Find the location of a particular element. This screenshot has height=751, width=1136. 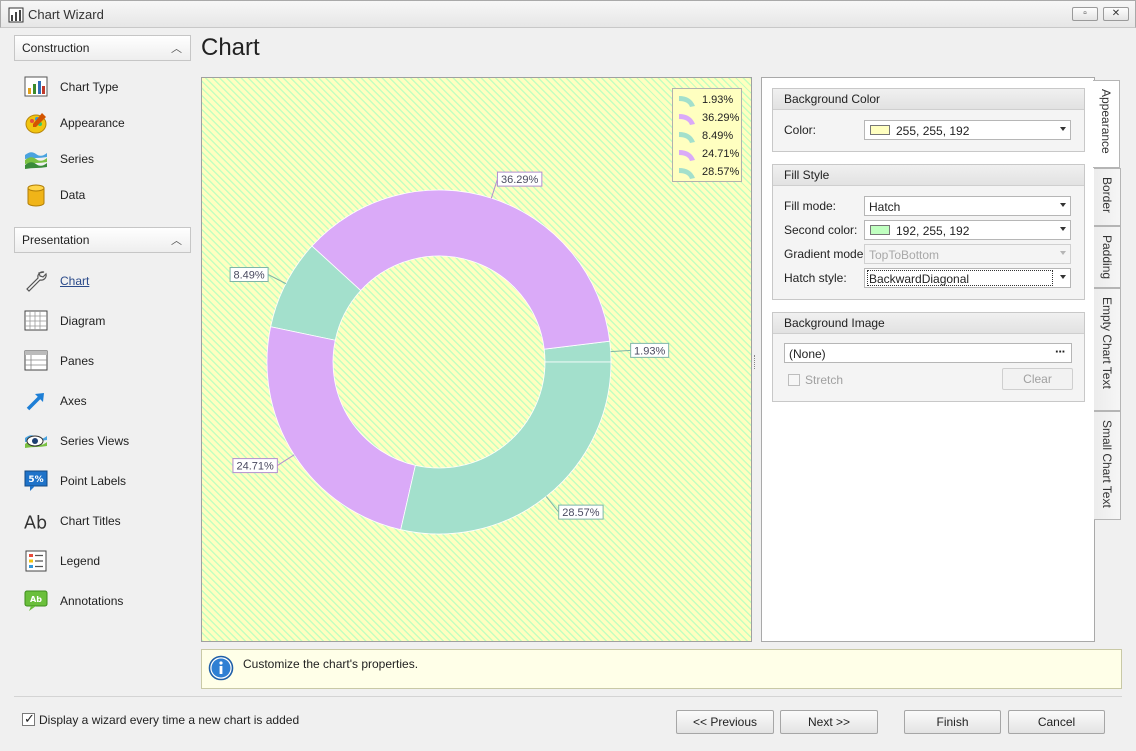

title-bar: Chart Wizard ▫ ✕ is located at coordinates (568, 14).